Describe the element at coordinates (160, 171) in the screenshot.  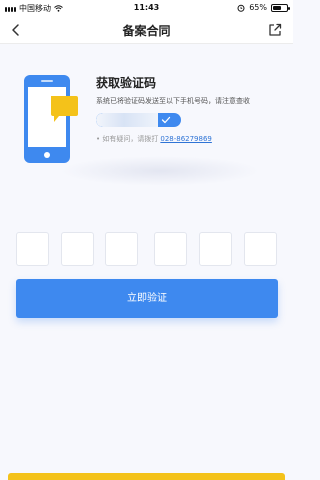
I see `hero-shadow` at that location.